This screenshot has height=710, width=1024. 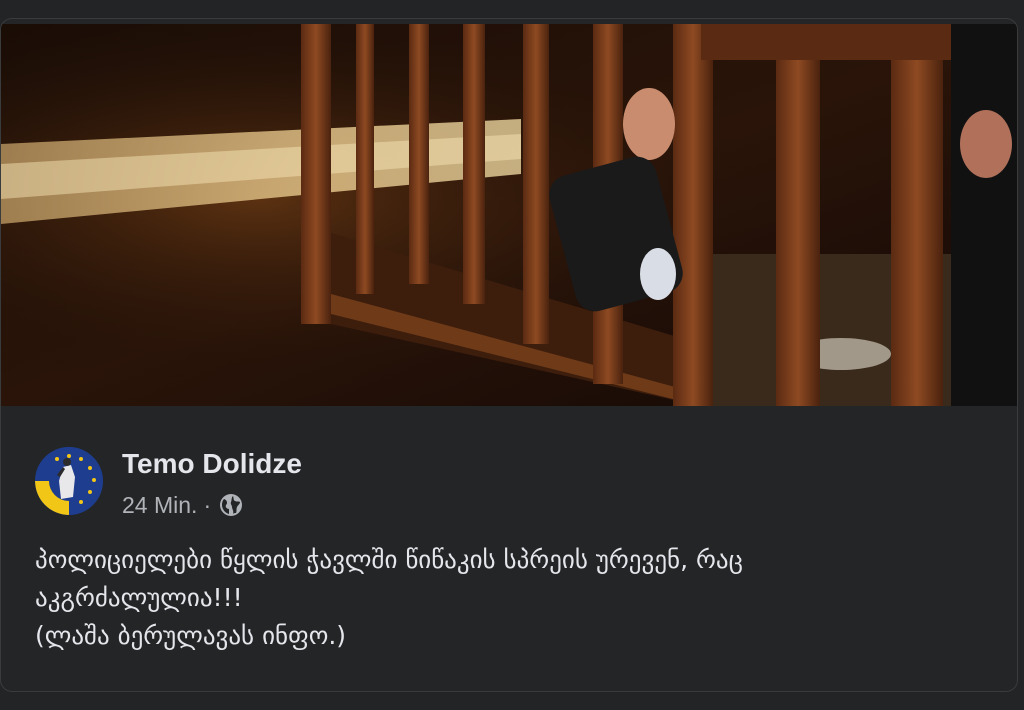 What do you see at coordinates (212, 464) in the screenshot?
I see `author-name: Temo Dolidze` at bounding box center [212, 464].